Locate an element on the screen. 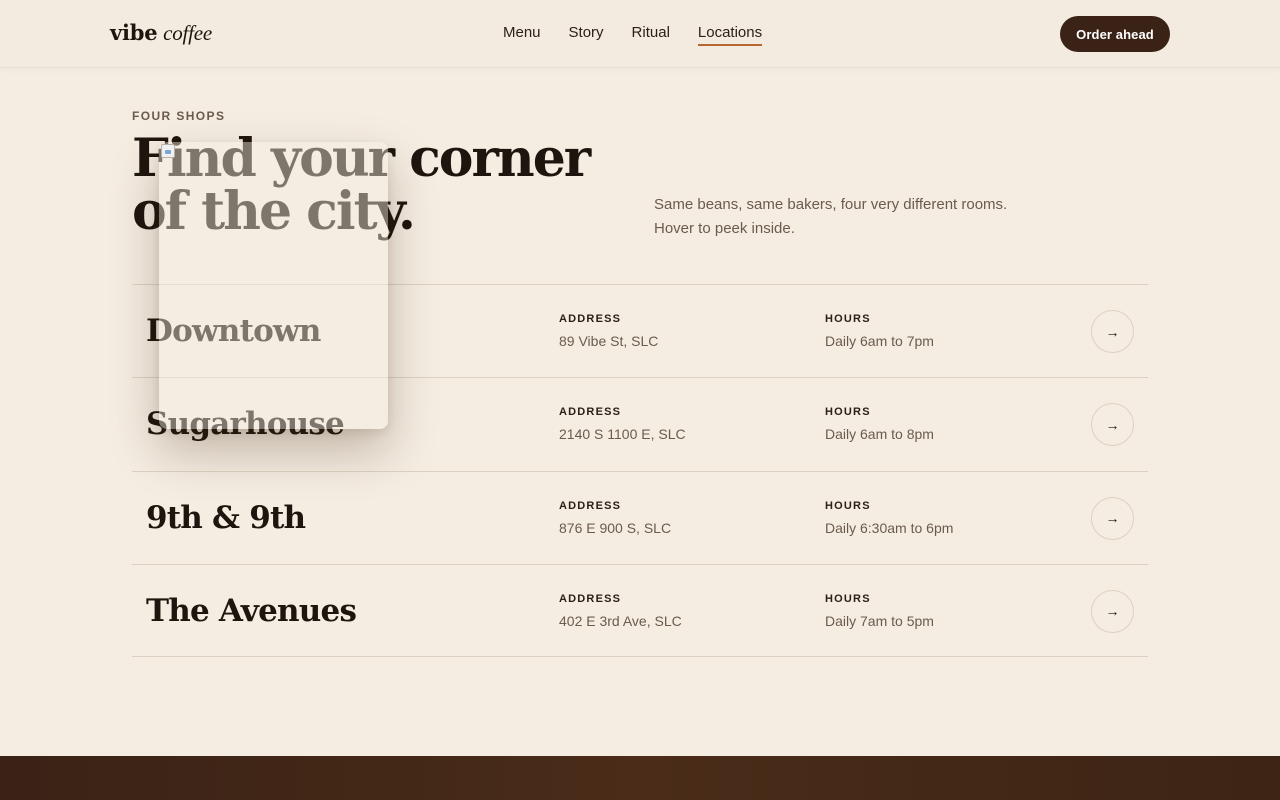  address-value: 876 E 900 S, SLC is located at coordinates (615, 527).